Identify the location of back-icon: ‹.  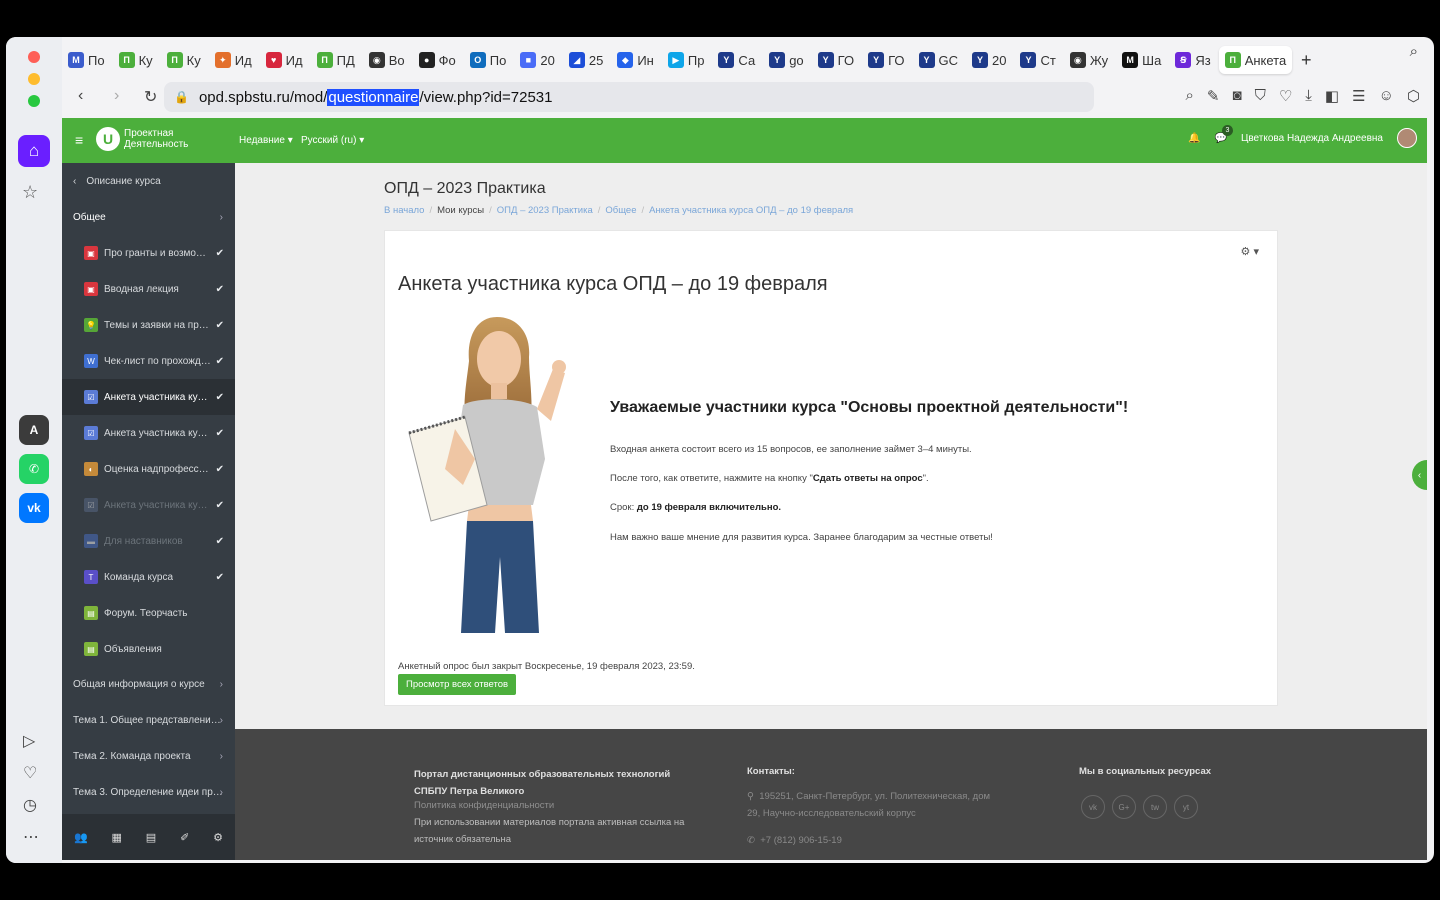
(80, 96).